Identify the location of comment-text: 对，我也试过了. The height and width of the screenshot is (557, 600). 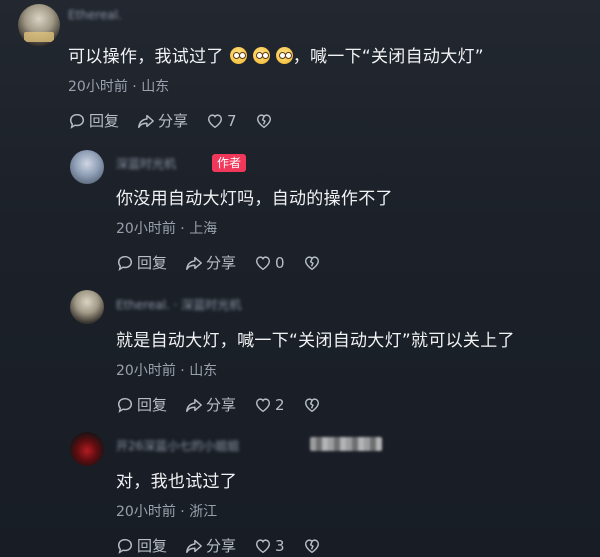
(177, 482).